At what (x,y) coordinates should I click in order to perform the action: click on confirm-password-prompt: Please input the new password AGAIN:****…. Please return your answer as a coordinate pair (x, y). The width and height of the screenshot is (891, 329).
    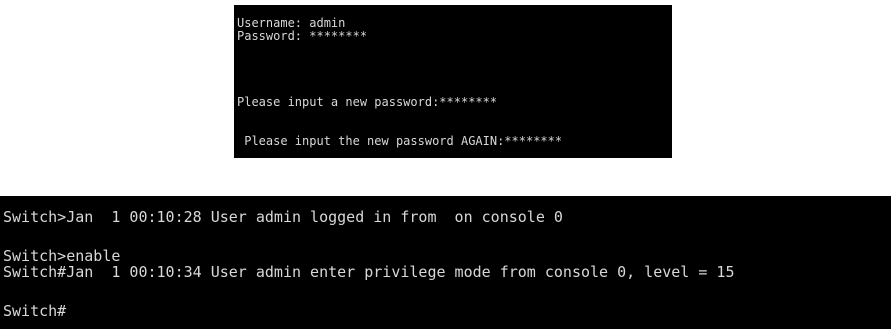
    Looking at the image, I should click on (400, 141).